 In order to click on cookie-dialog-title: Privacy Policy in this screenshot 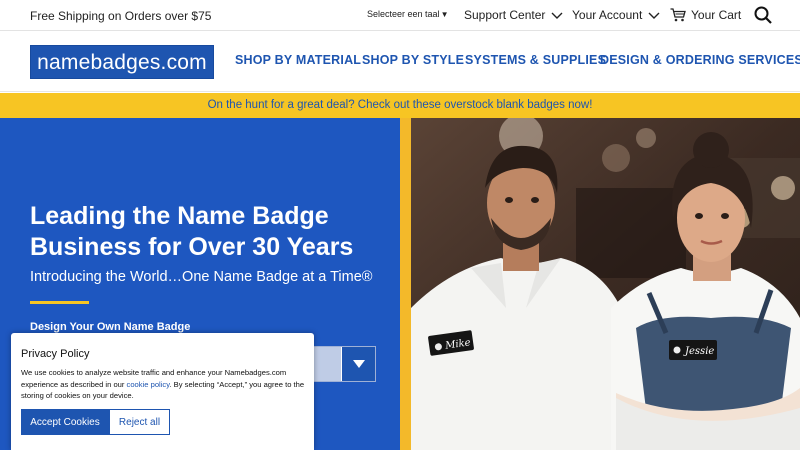, I will do `click(55, 354)`.